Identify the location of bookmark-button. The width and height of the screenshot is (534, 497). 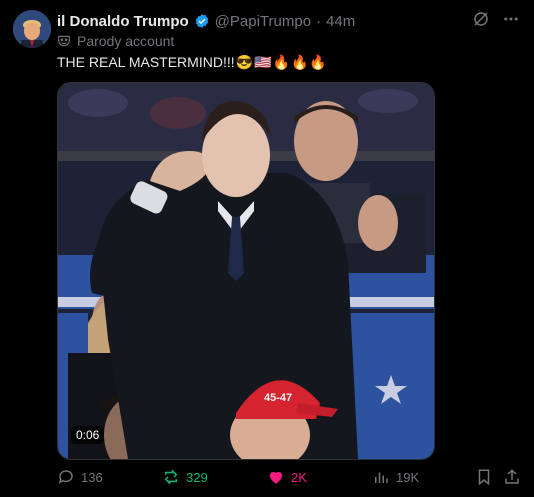
(484, 477).